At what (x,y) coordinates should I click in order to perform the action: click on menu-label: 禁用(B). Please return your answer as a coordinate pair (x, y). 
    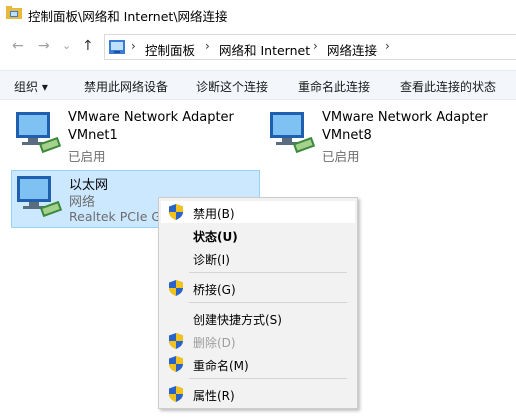
    Looking at the image, I should click on (214, 214).